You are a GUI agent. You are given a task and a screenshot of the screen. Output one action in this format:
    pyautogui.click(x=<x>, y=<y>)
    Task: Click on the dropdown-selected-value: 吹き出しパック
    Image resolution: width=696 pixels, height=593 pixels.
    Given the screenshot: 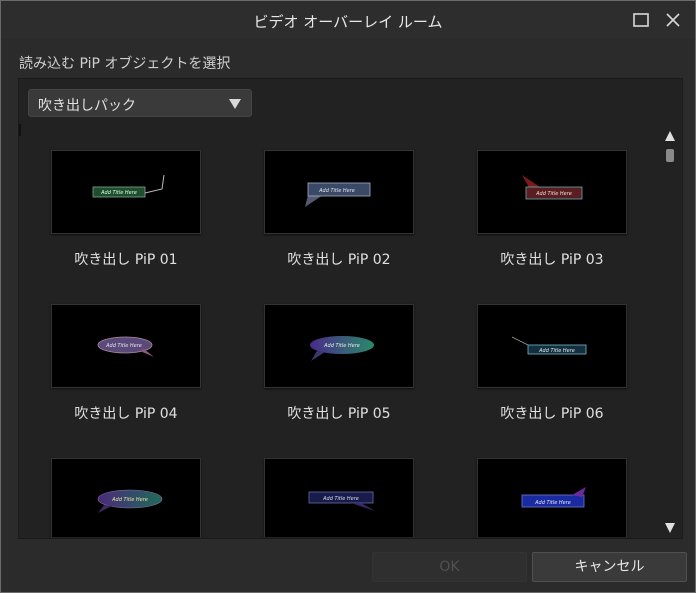 What is the action you would take?
    pyautogui.click(x=87, y=106)
    